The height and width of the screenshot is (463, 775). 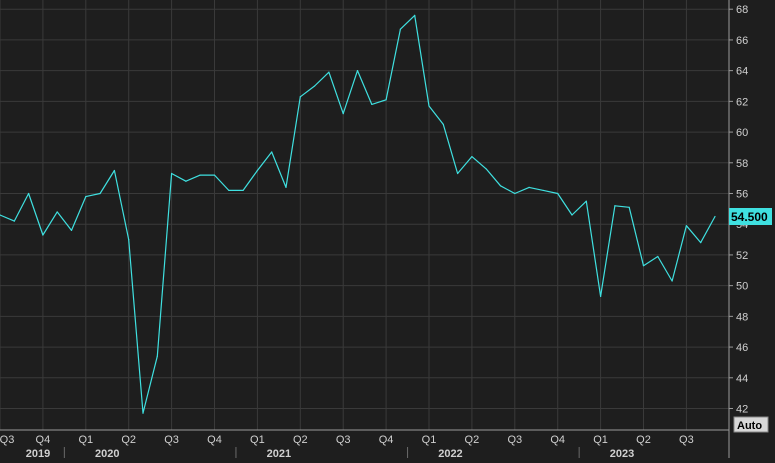 I want to click on year-label: 2022, so click(x=450, y=453).